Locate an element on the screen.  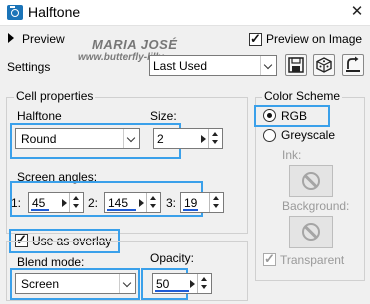
size-label: Size: is located at coordinates (163, 116).